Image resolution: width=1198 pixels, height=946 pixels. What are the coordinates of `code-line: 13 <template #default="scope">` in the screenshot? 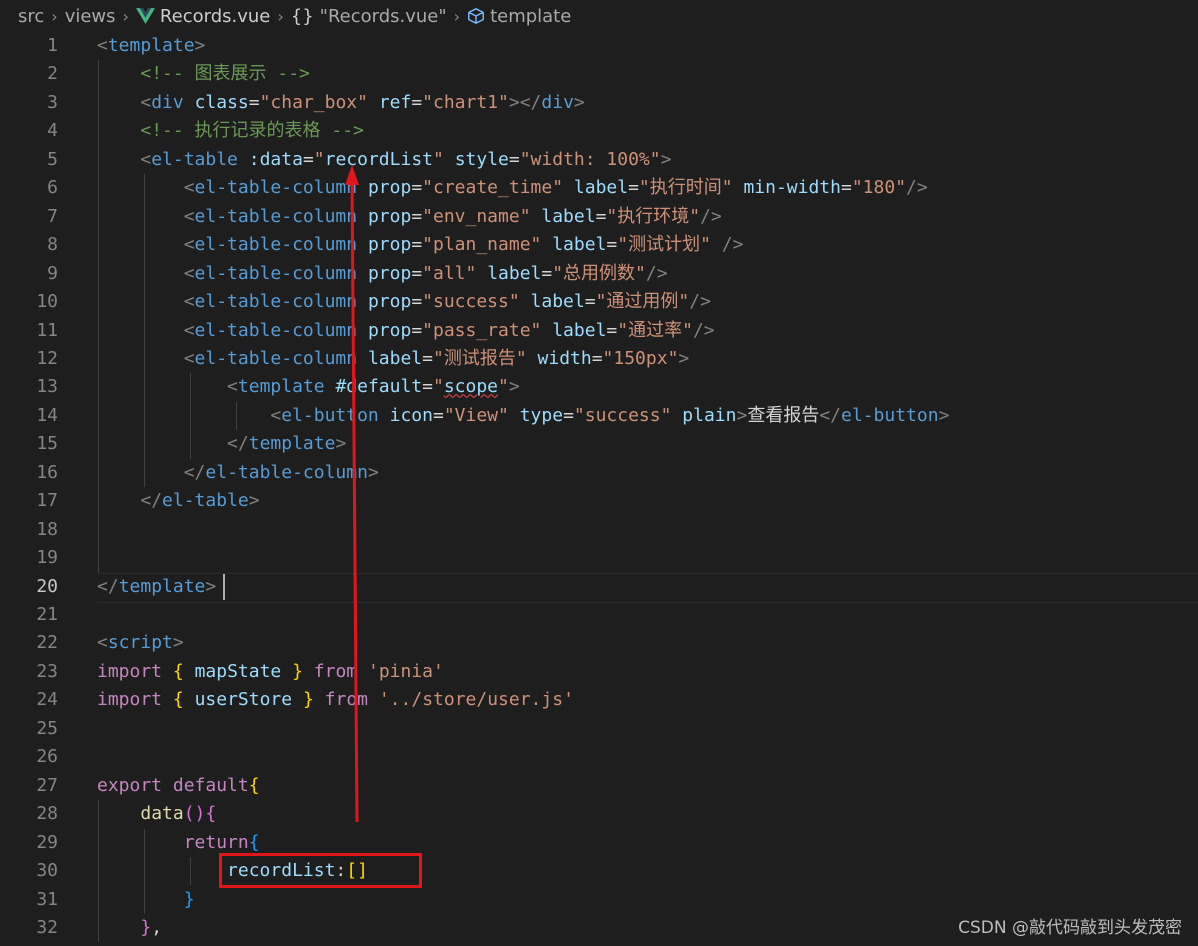 It's located at (599, 387).